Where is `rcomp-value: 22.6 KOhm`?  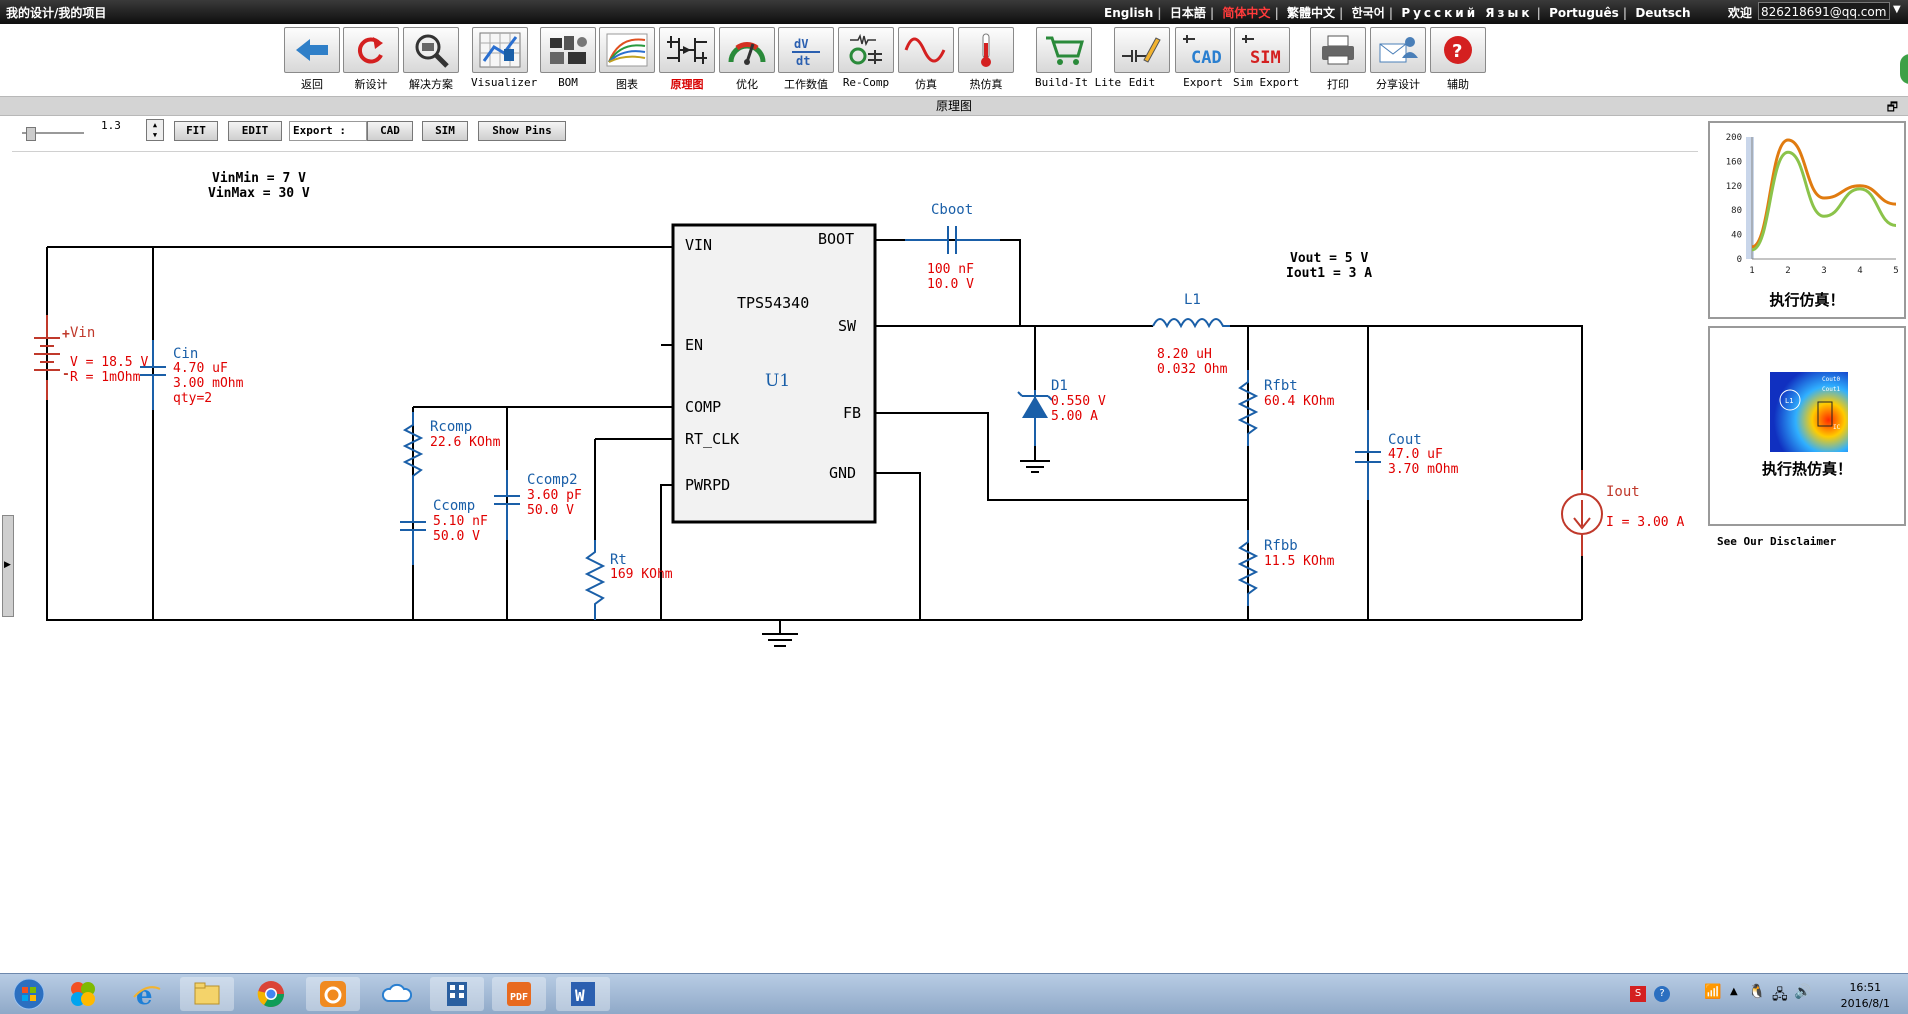 rcomp-value: 22.6 KOhm is located at coordinates (465, 442).